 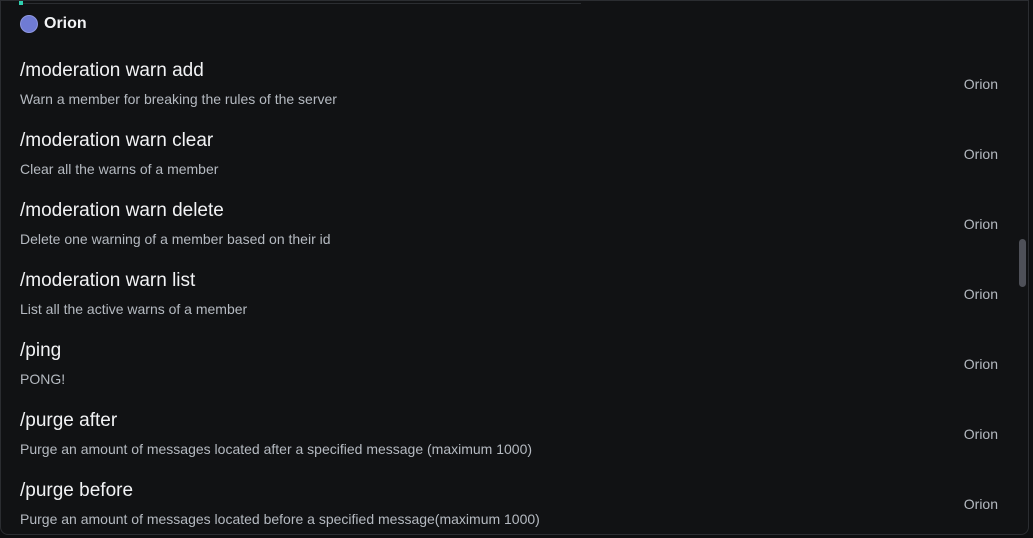 What do you see at coordinates (43, 379) in the screenshot?
I see `command-description: PONG!` at bounding box center [43, 379].